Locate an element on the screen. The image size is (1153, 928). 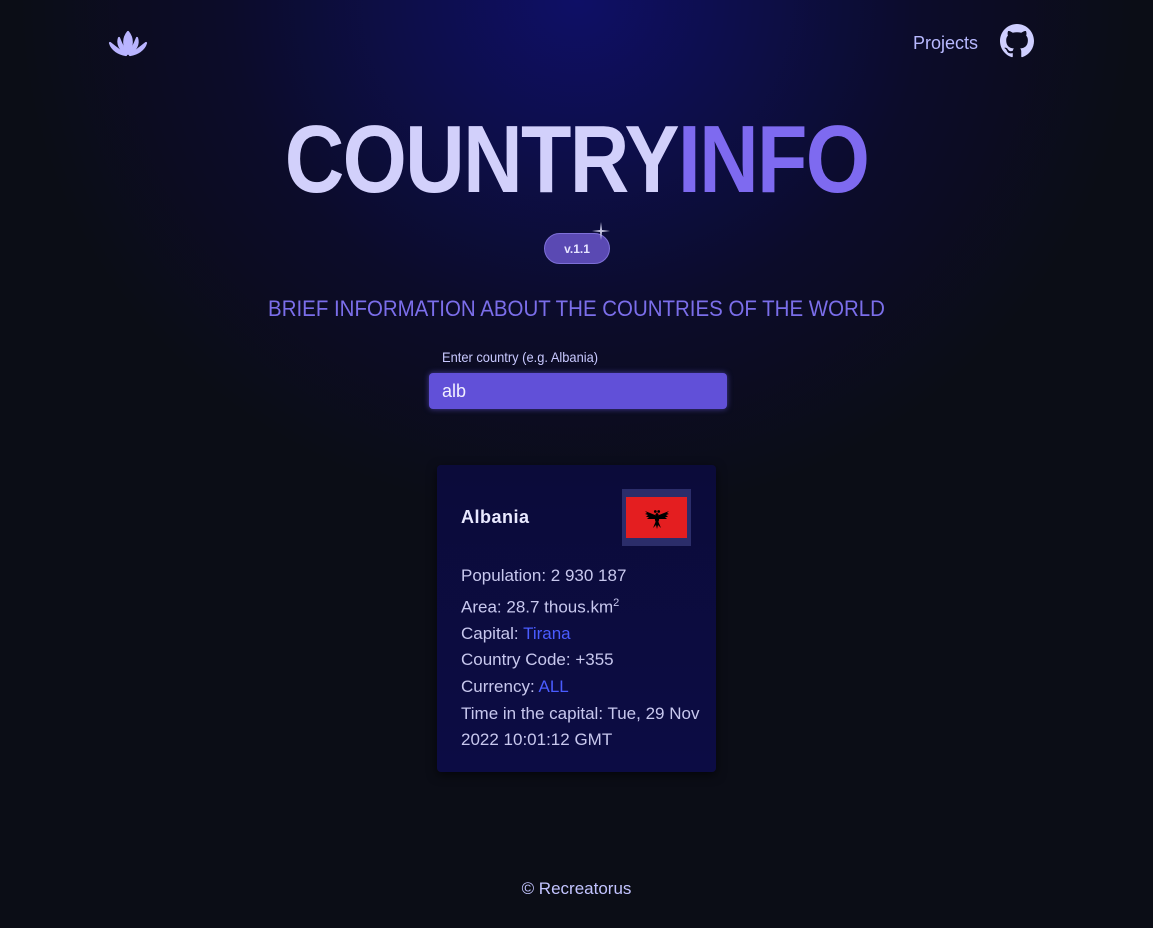
sparkle-icon is located at coordinates (601, 231).